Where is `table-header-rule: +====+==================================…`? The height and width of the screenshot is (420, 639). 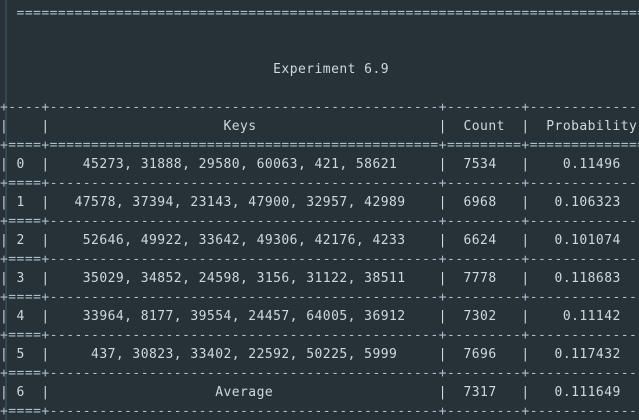
table-header-rule: +====+==================================… is located at coordinates (319, 145).